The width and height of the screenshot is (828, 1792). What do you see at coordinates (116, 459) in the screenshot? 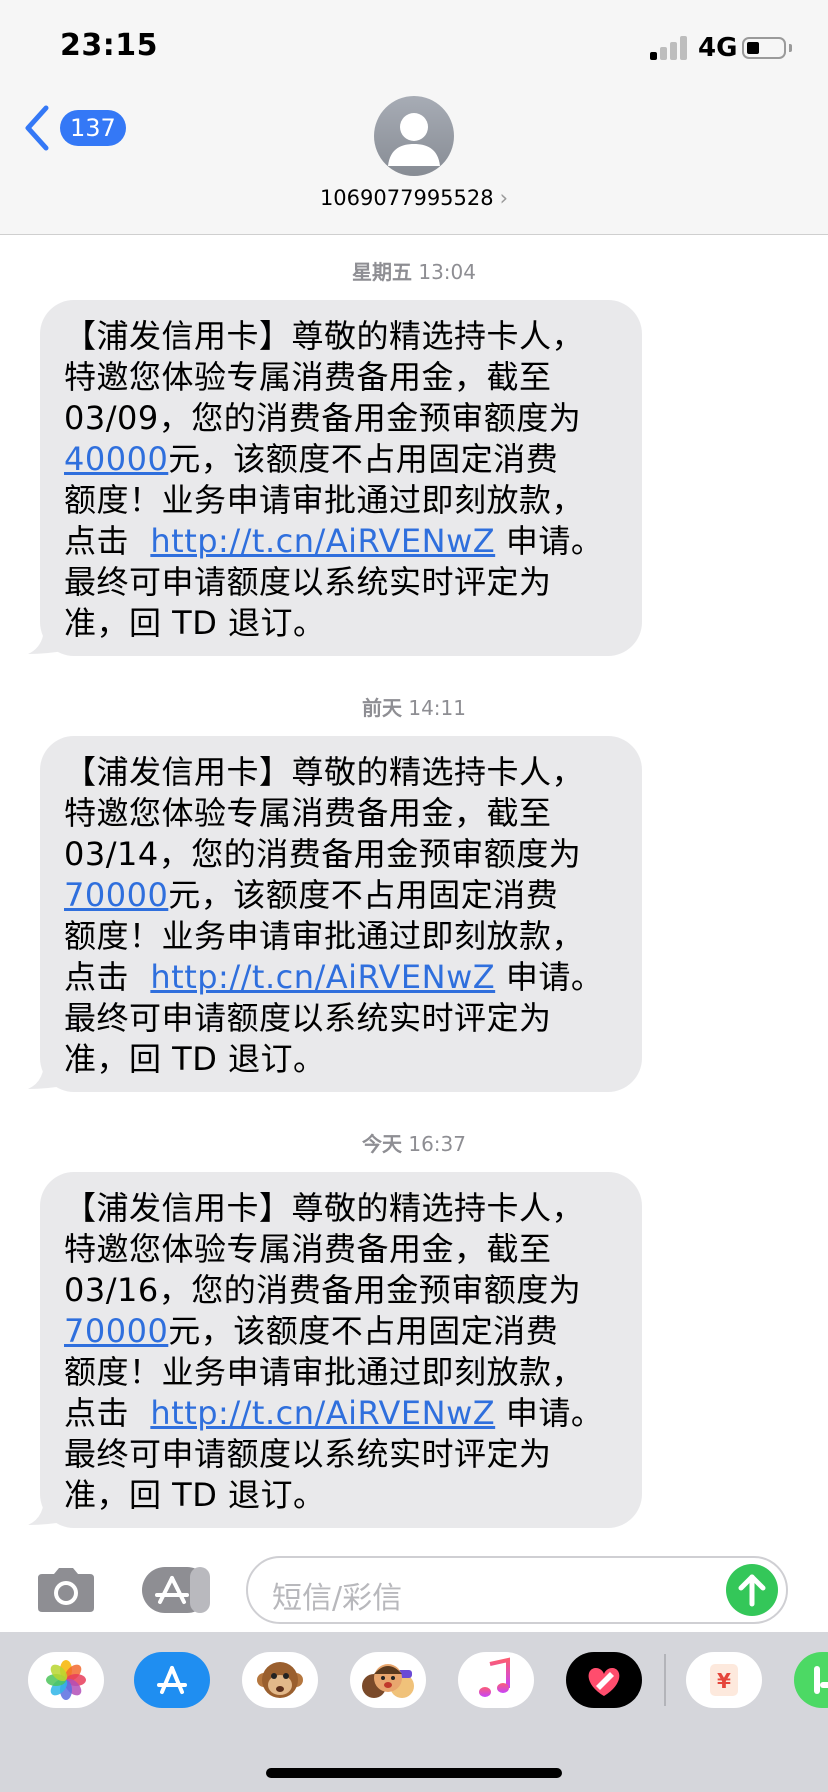
I see `amount-link: 40000` at bounding box center [116, 459].